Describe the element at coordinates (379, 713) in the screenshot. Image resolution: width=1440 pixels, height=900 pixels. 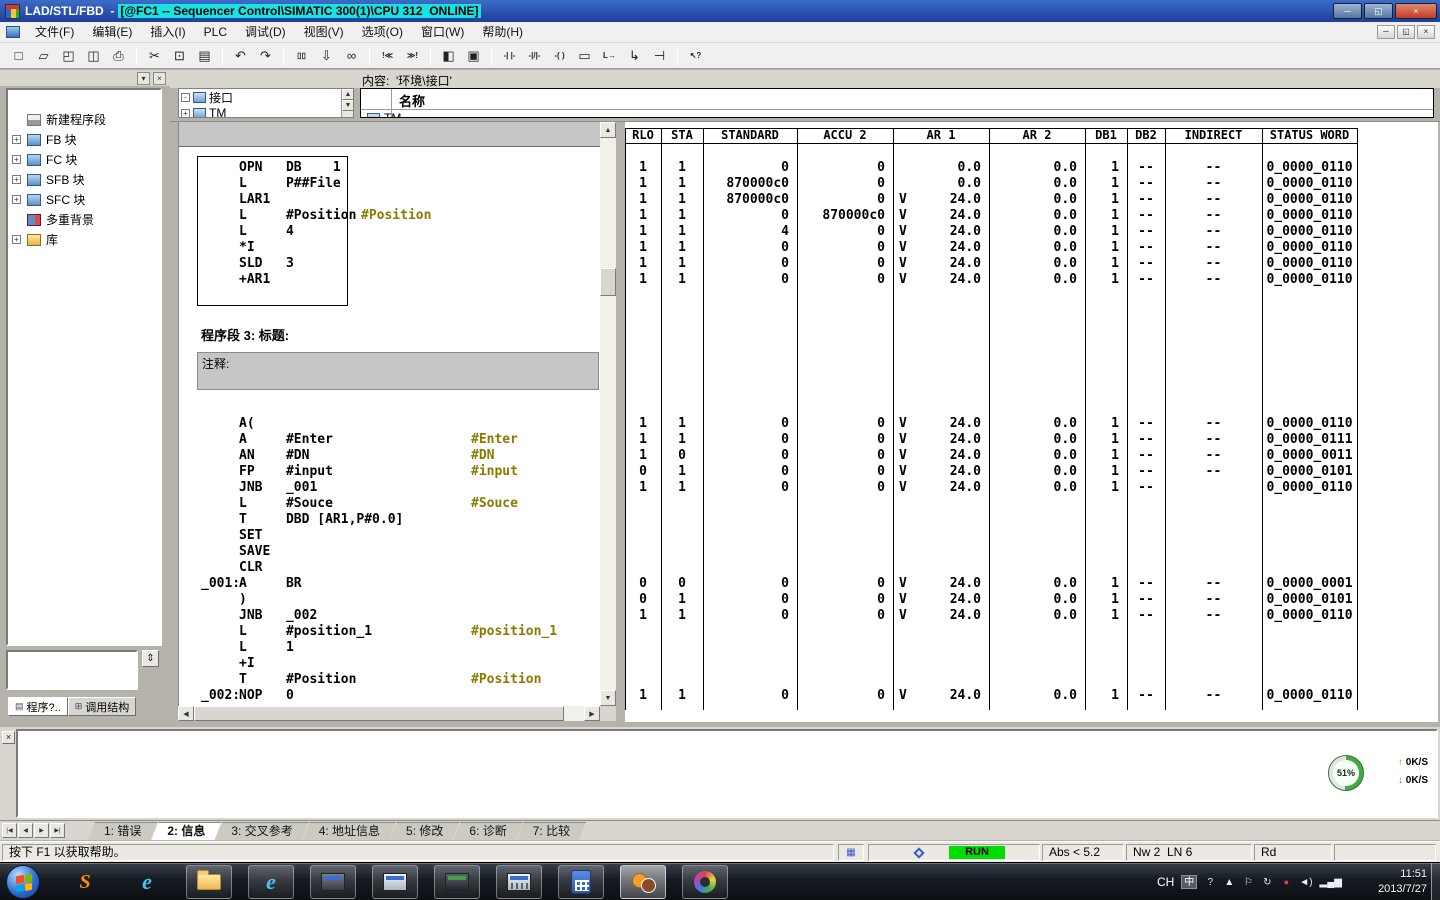
I see `horizontal-scroll-thumb` at that location.